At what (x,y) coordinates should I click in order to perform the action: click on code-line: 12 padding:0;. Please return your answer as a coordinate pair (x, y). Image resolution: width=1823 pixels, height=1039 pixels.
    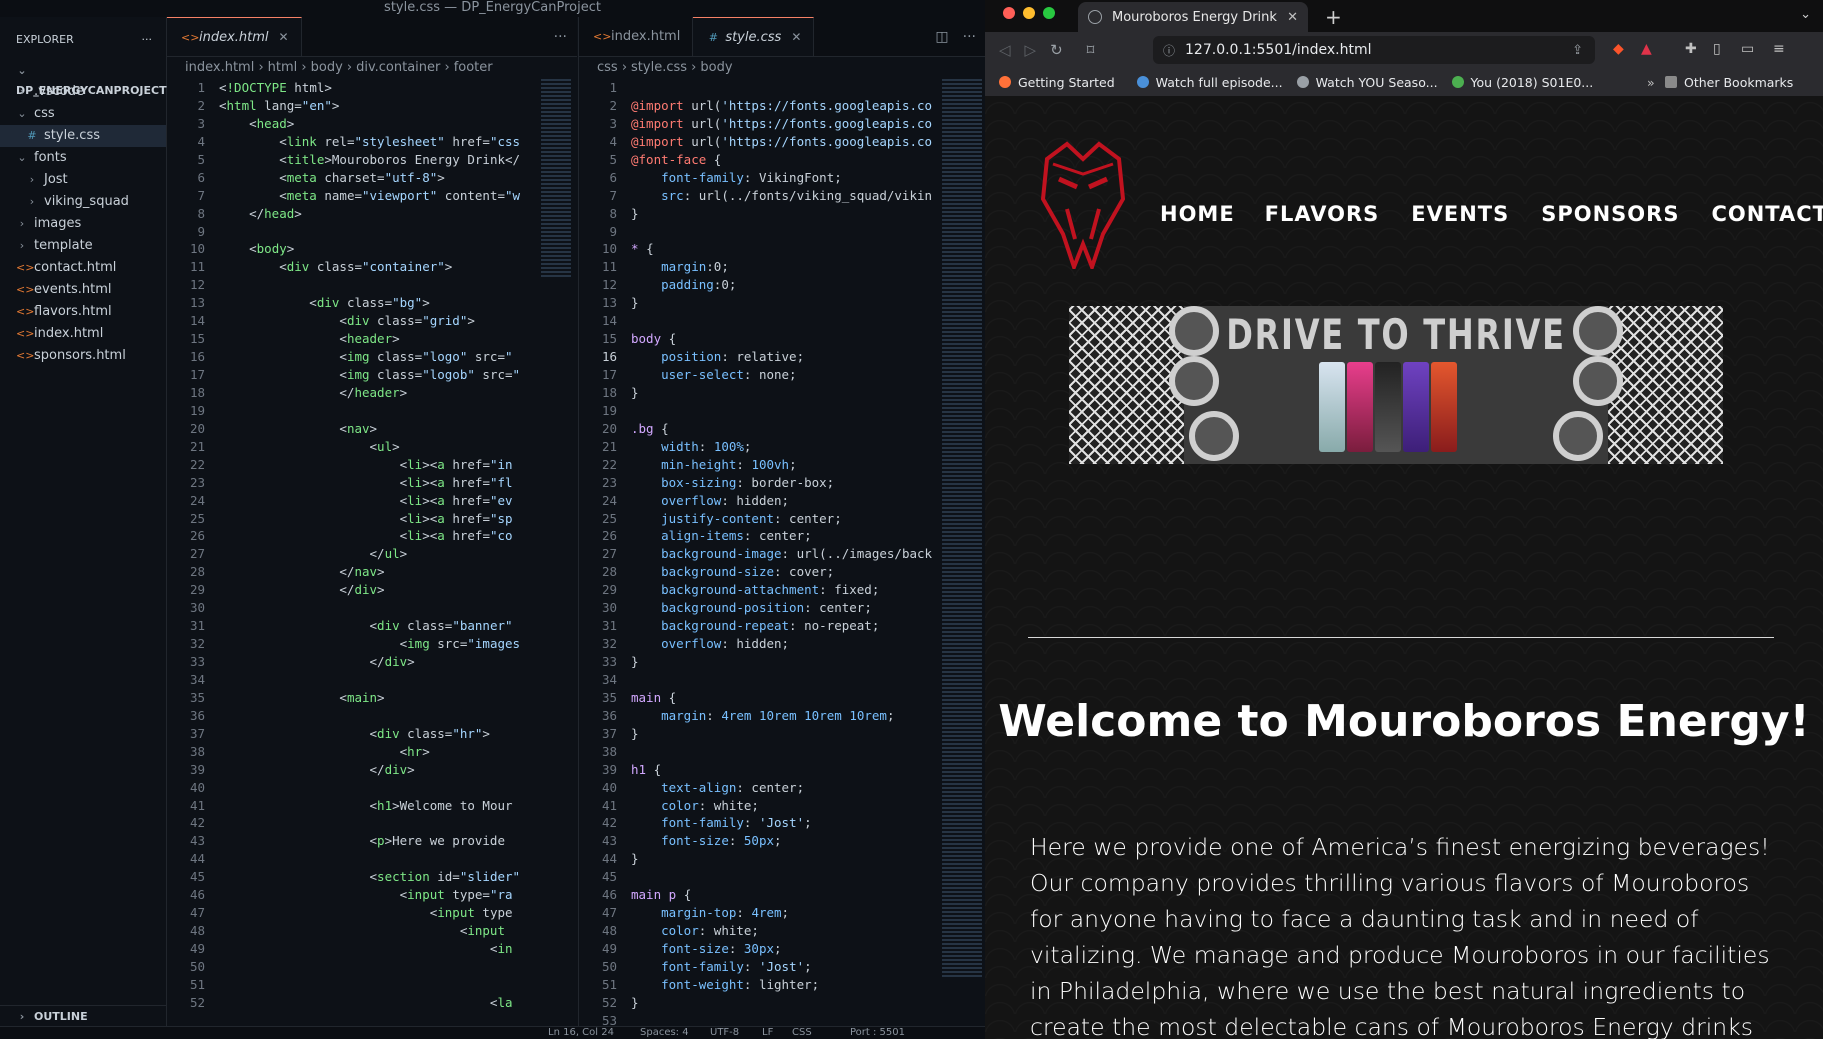
    Looking at the image, I should click on (782, 285).